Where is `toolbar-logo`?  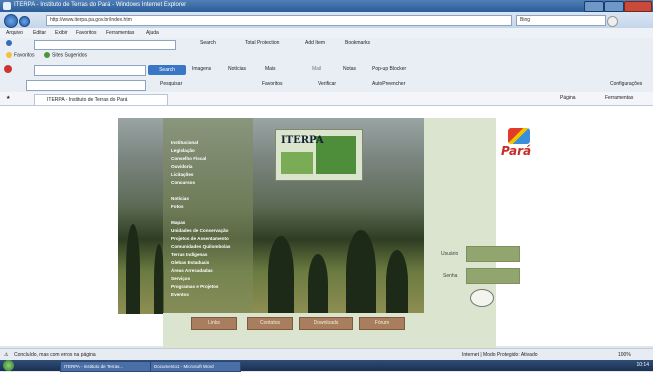
toolbar-logo is located at coordinates (10, 43).